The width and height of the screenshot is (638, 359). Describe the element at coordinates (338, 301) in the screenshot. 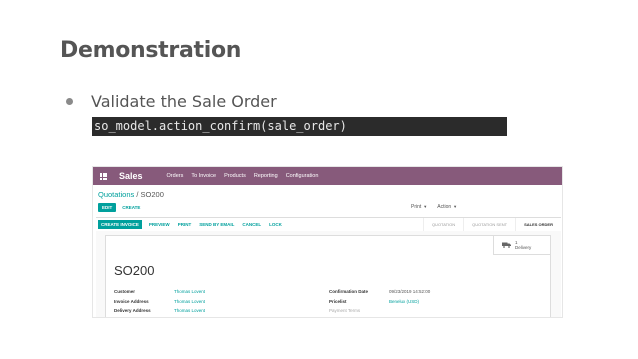

I see `field-label: Pricelist` at that location.